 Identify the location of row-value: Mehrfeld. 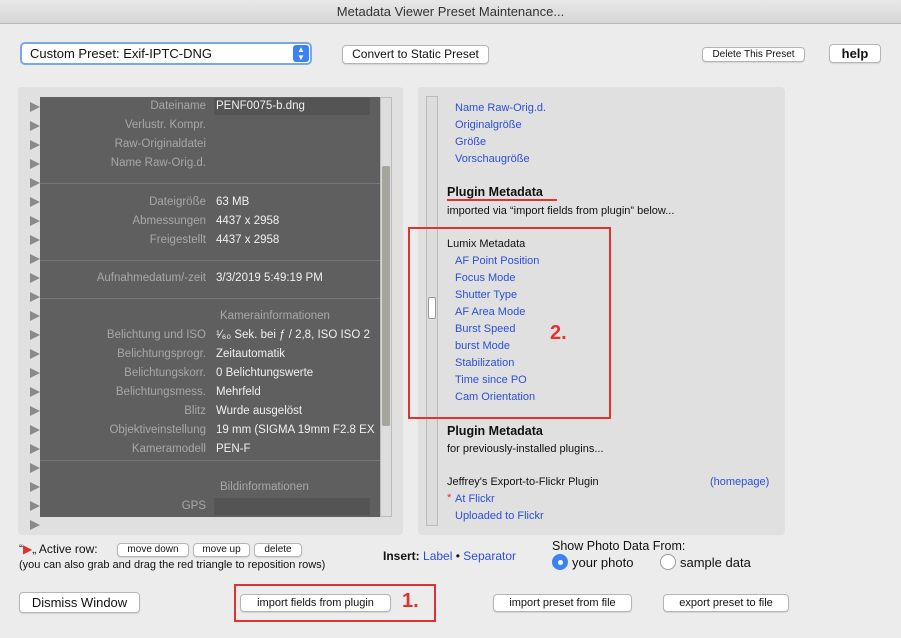
(238, 392).